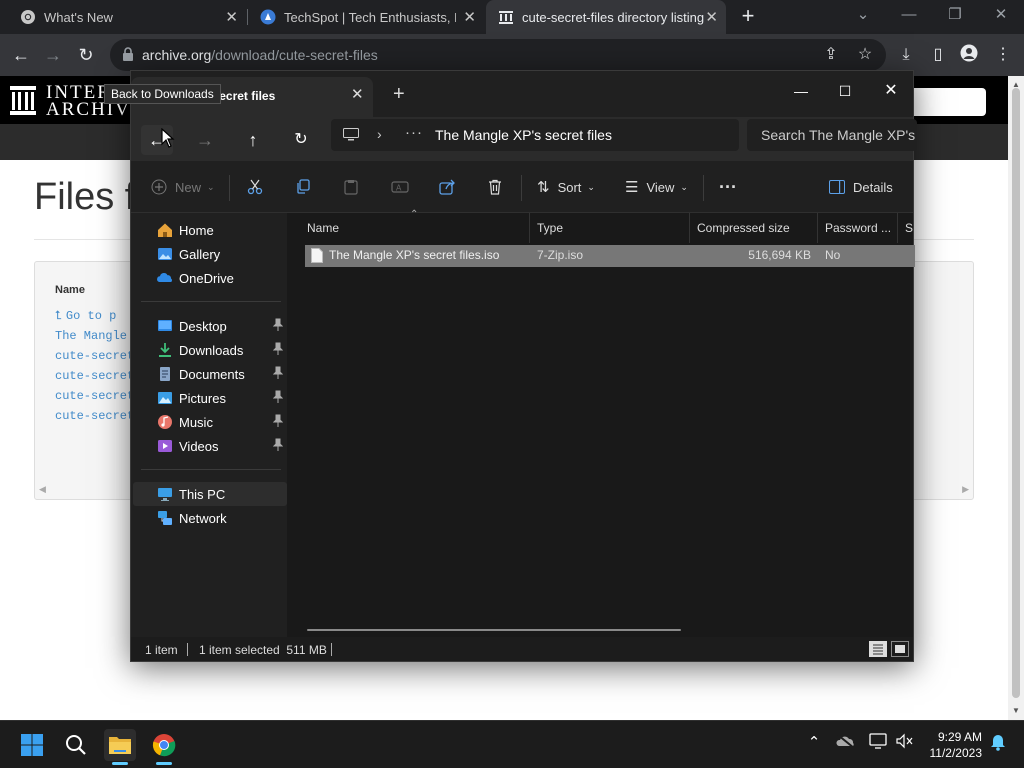  What do you see at coordinates (303, 187) in the screenshot?
I see `copy-button` at bounding box center [303, 187].